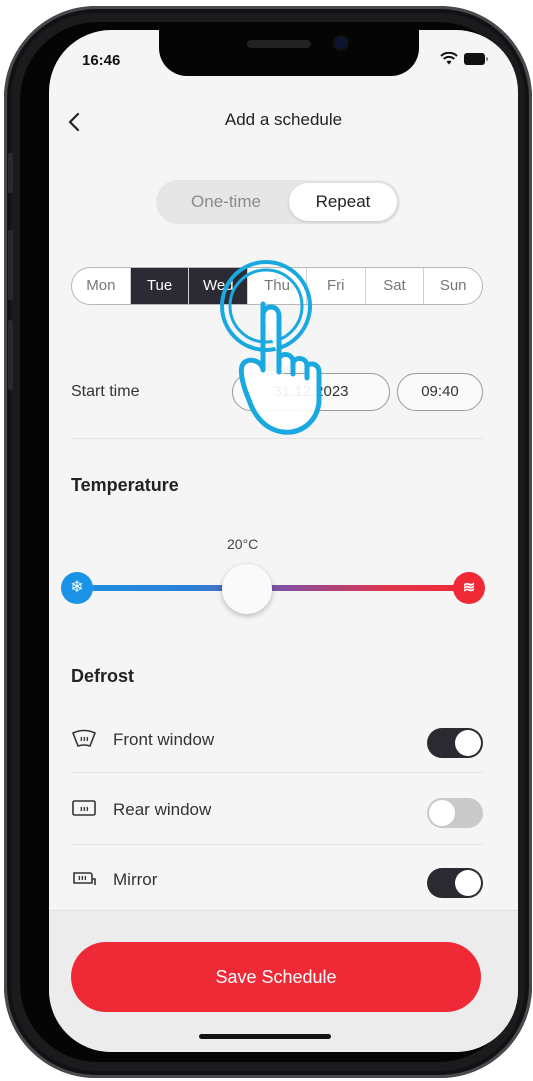  I want to click on front-window-toggle, so click(455, 743).